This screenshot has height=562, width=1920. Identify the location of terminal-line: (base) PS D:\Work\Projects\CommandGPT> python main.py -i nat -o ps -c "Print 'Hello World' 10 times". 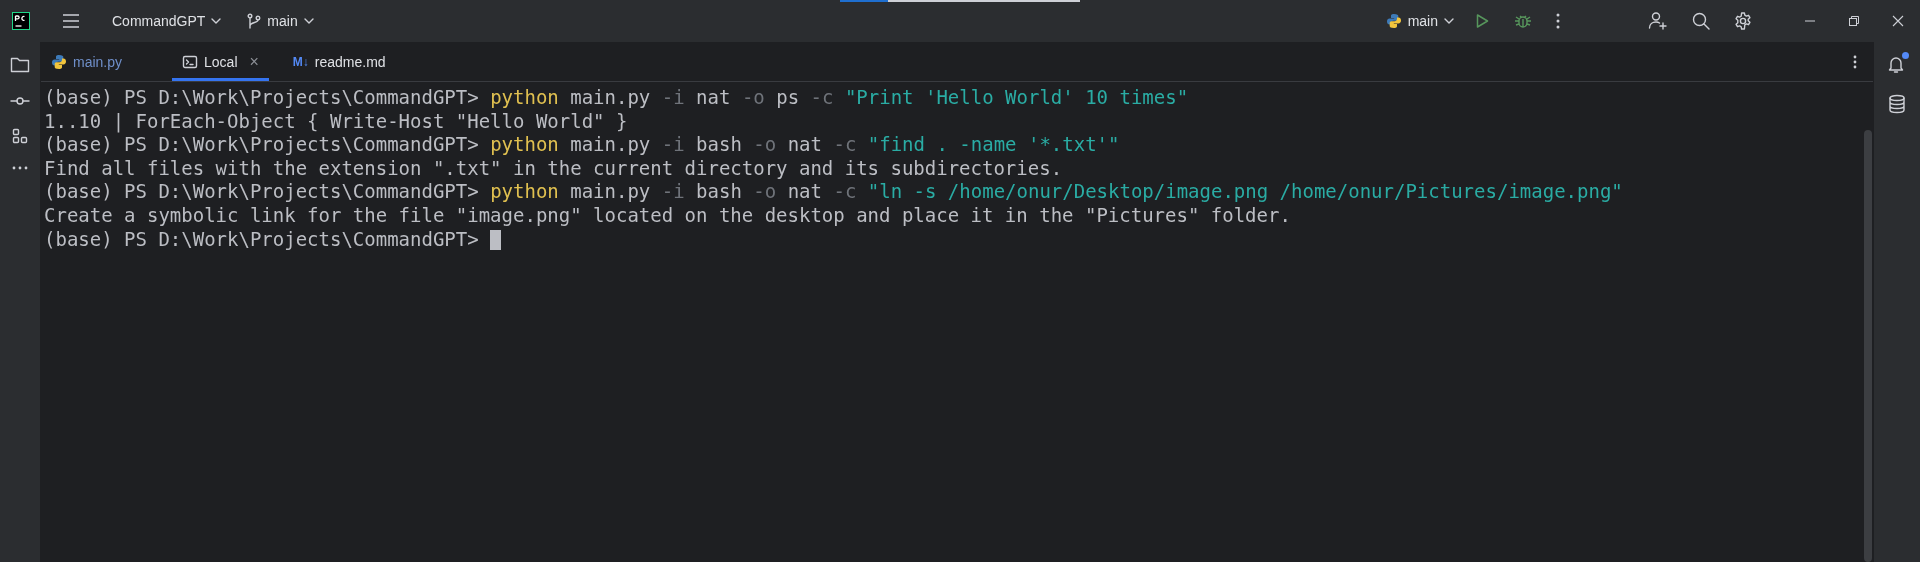
(616, 98).